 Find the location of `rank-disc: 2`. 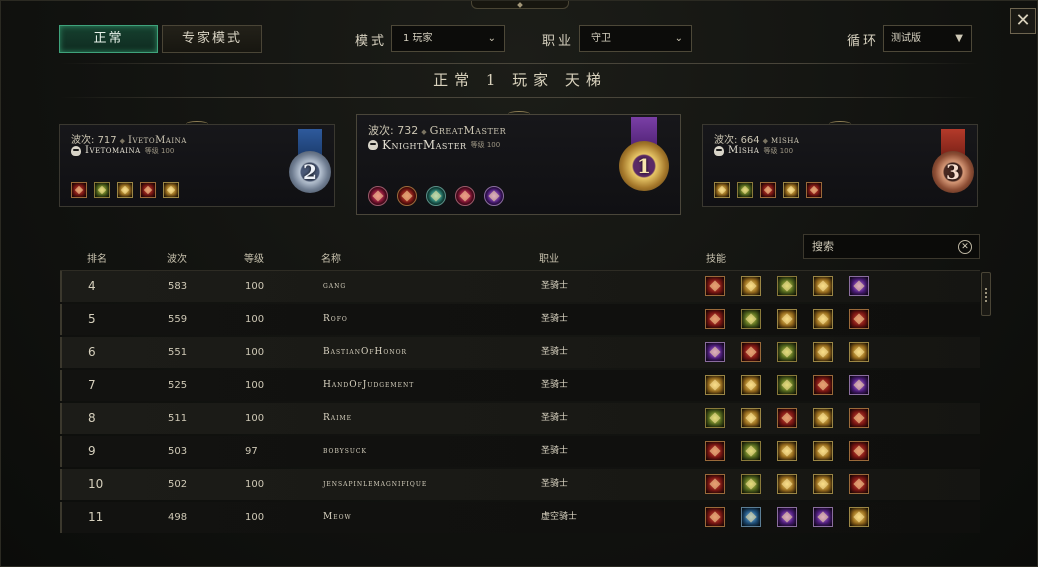

rank-disc: 2 is located at coordinates (310, 172).